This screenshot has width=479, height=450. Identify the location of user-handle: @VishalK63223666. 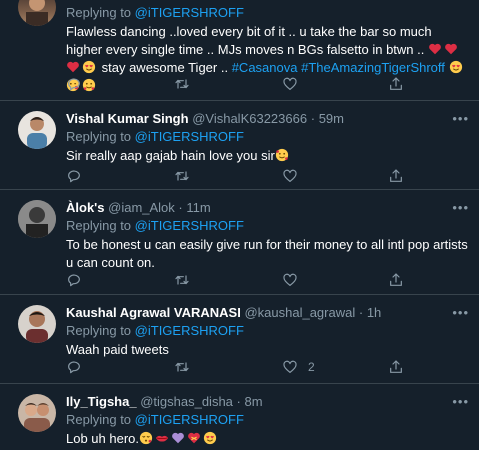
(249, 118).